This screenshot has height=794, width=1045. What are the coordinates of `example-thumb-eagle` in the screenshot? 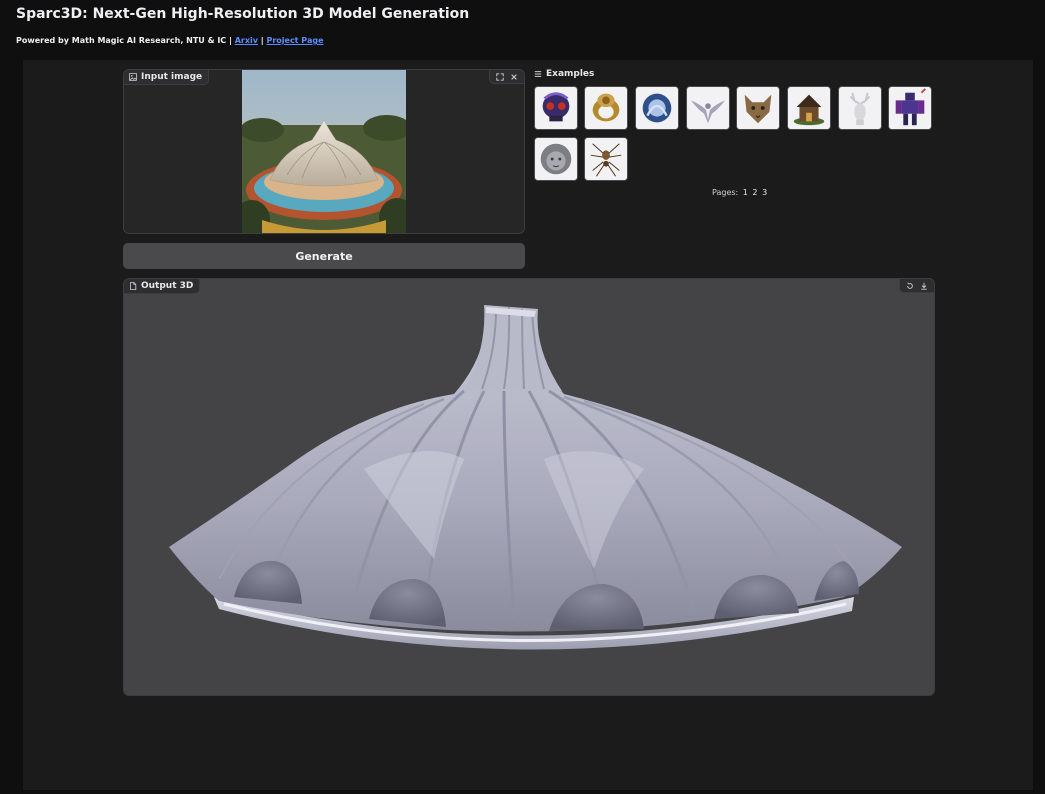 It's located at (708, 108).